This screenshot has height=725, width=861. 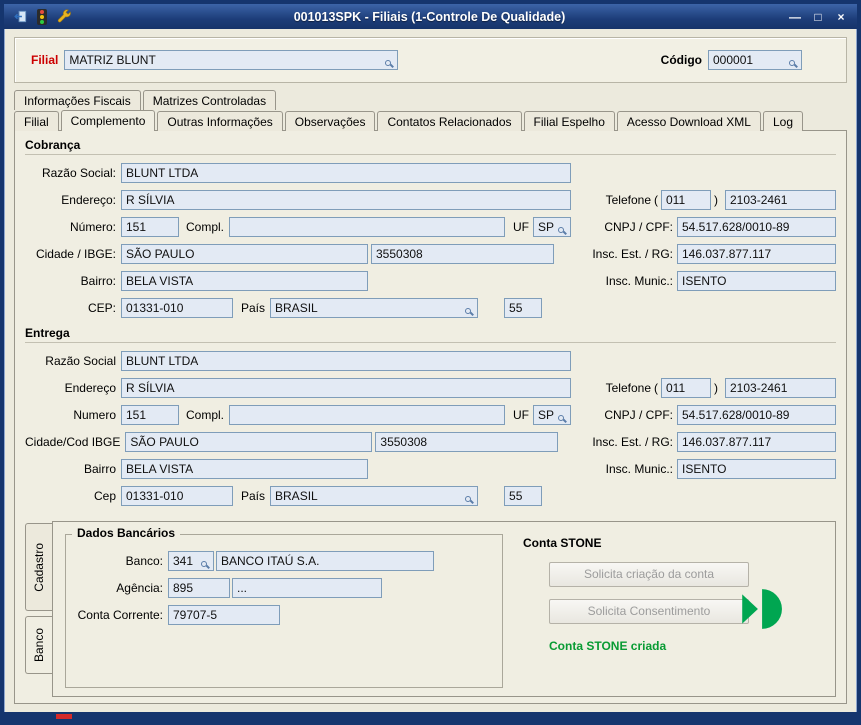 What do you see at coordinates (325, 561) in the screenshot?
I see `banco-nome-input: BANCO ITAÚ S.A.` at bounding box center [325, 561].